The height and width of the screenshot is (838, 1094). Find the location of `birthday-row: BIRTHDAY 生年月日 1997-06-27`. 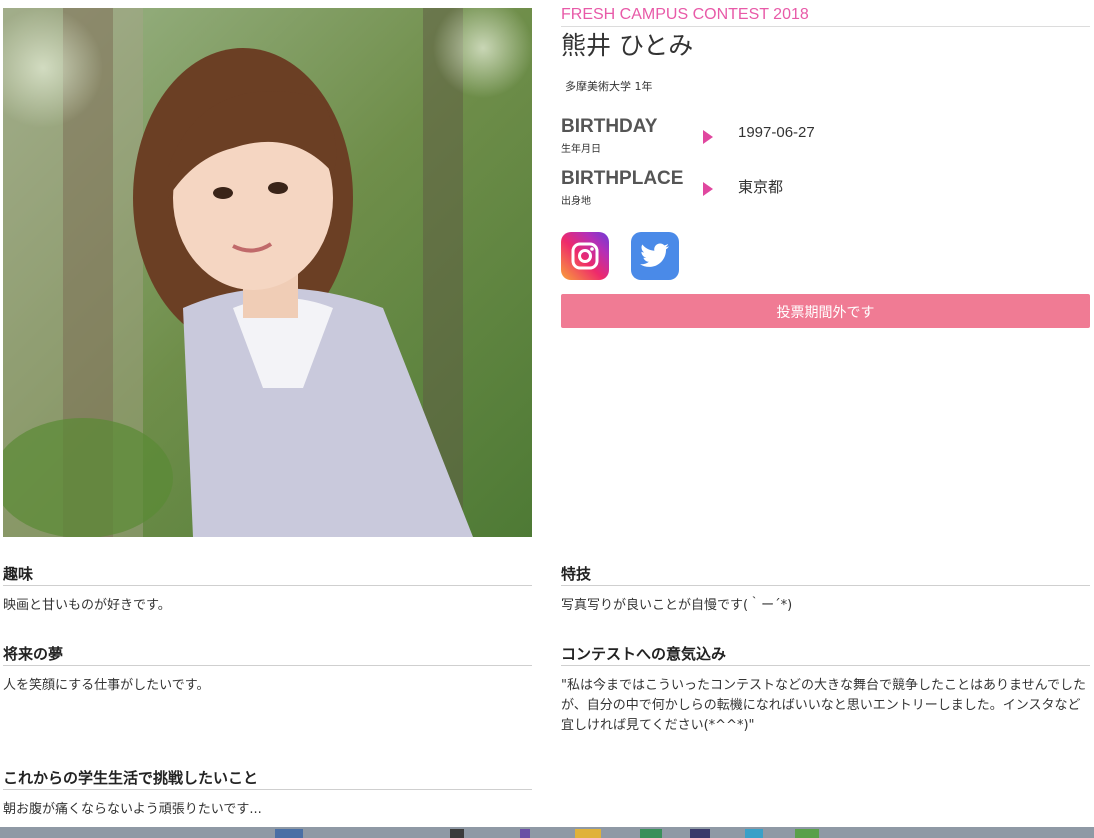

birthday-row: BIRTHDAY 生年月日 1997-06-27 is located at coordinates (825, 142).